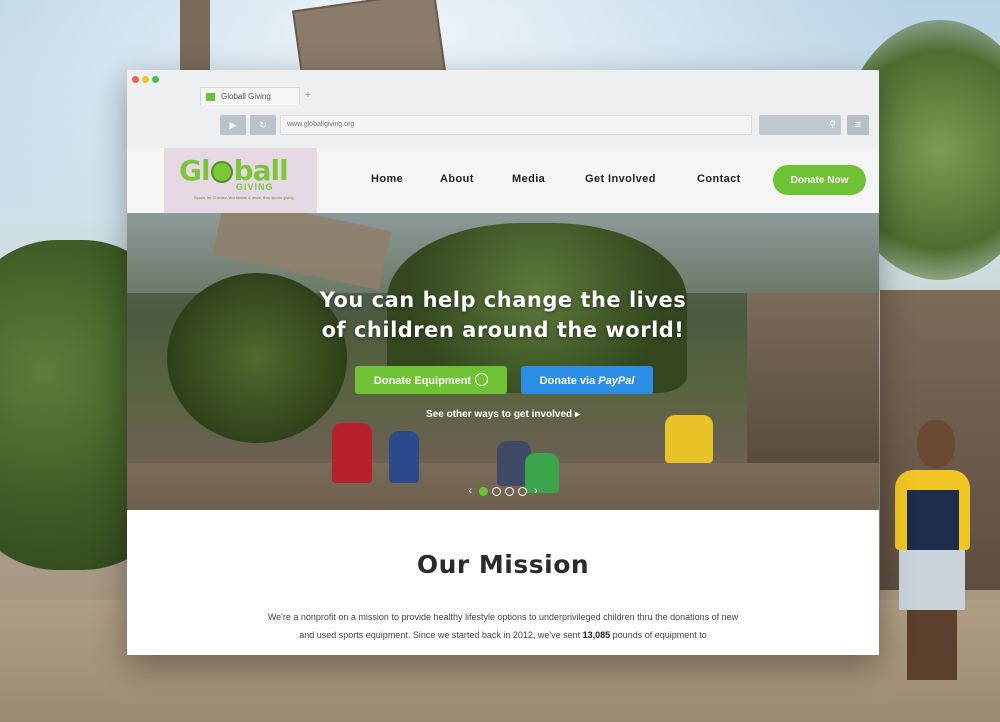 The width and height of the screenshot is (1000, 722). I want to click on nav-about: About, so click(457, 180).